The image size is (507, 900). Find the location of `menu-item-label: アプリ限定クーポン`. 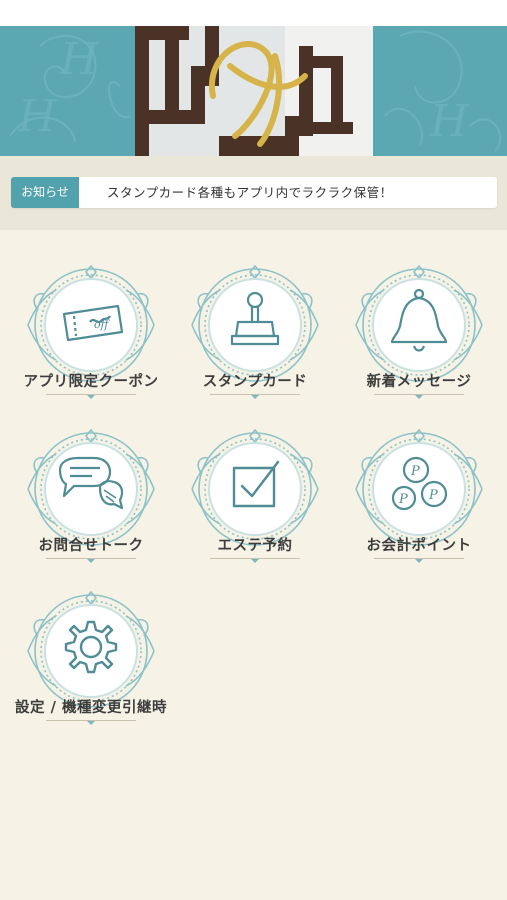

menu-item-label: アプリ限定クーポン is located at coordinates (91, 381).